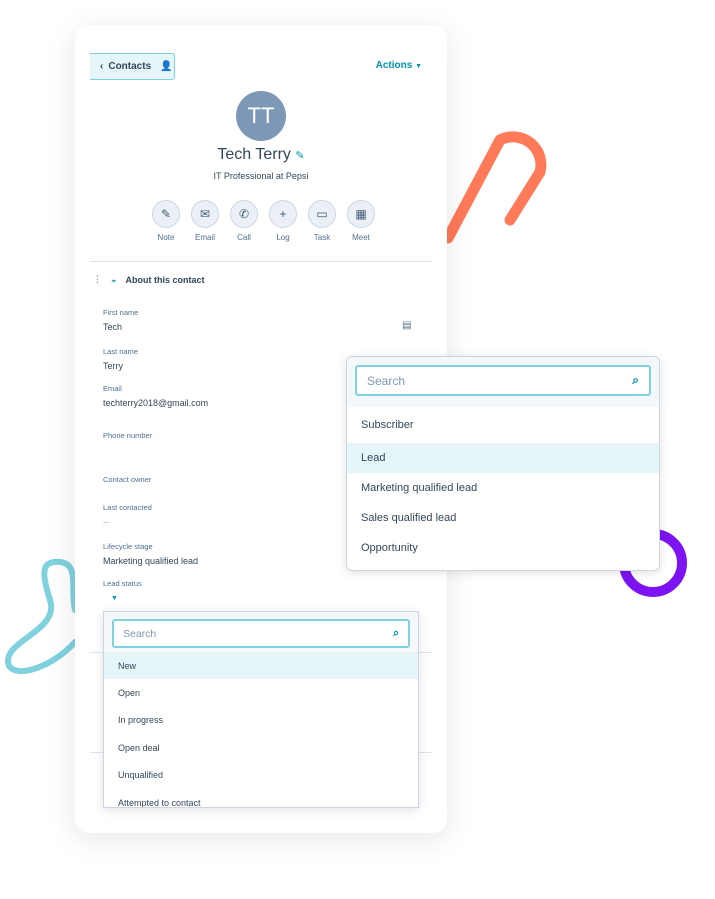  Describe the element at coordinates (102, 66) in the screenshot. I see `chevron-left-icon: ‹` at that location.